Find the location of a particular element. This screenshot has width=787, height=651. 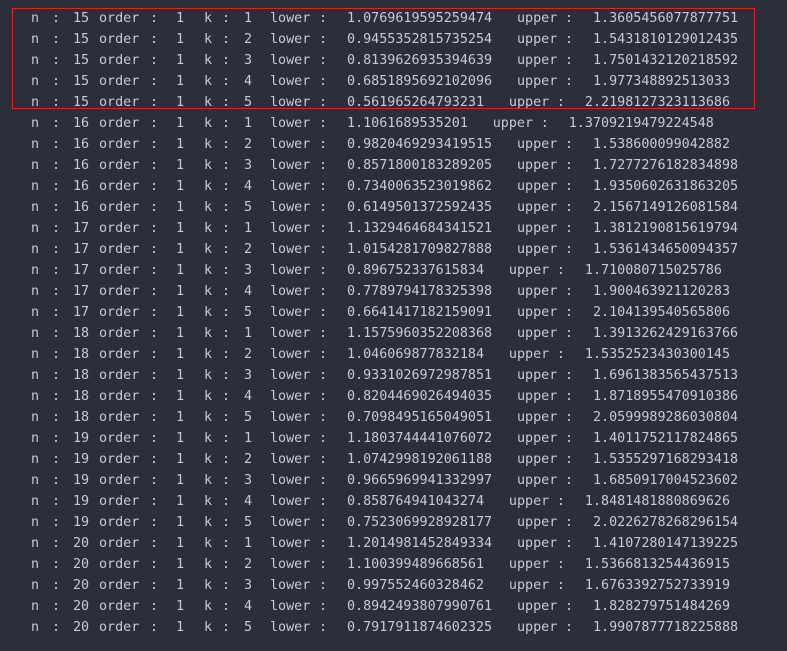

k-value: 3 is located at coordinates (248, 270).